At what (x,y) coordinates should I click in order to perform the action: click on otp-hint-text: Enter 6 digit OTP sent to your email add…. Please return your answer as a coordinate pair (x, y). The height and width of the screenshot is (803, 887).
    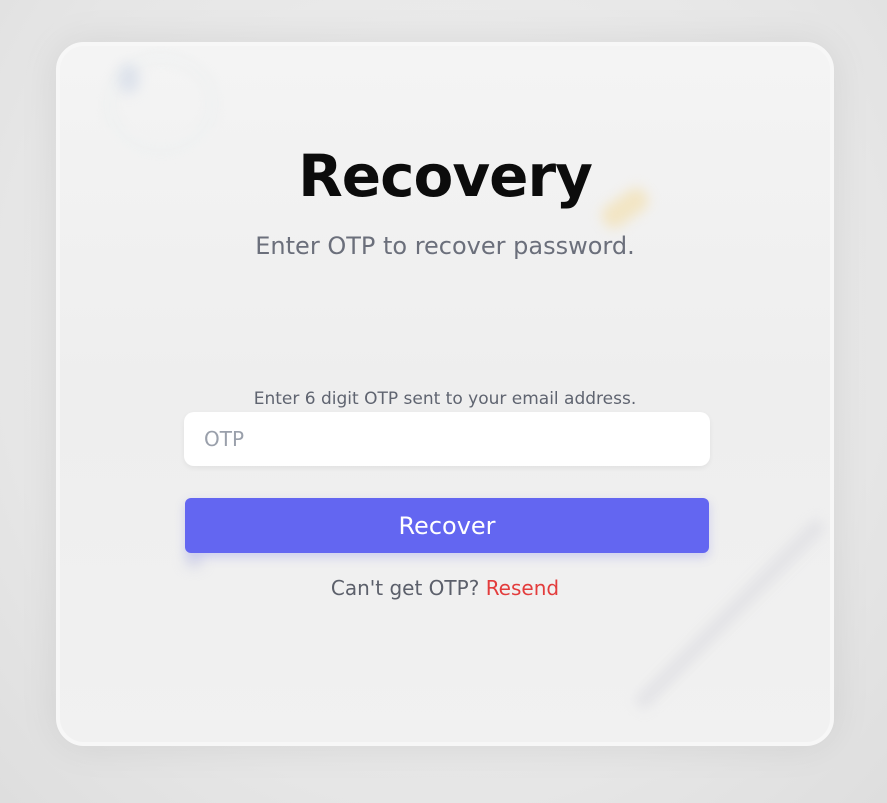
    Looking at the image, I should click on (445, 399).